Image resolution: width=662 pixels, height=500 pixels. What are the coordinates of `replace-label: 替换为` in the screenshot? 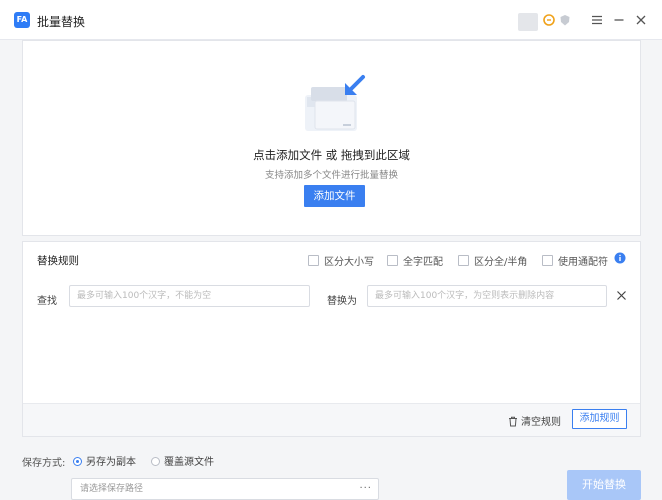 It's located at (342, 301).